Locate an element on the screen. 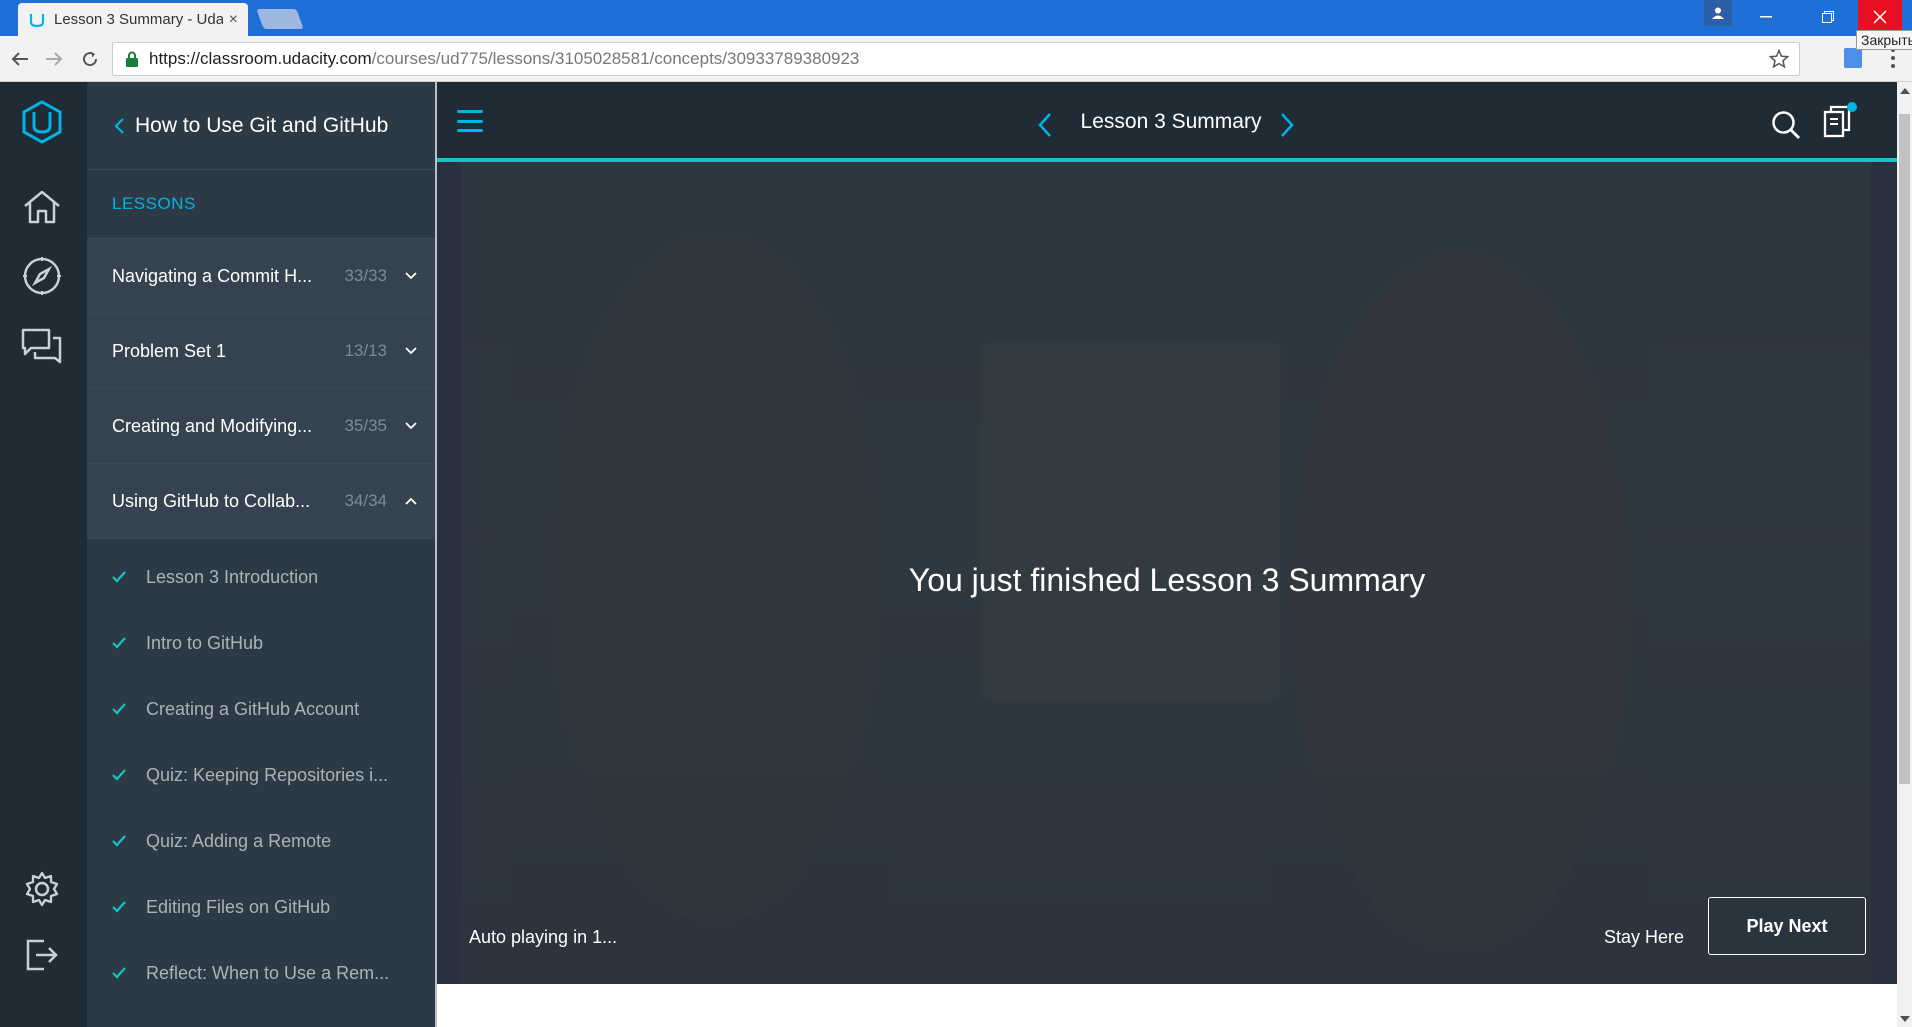  lesson-item-expanded: Using GitHub to Collab... 34/34 is located at coordinates (261, 500).